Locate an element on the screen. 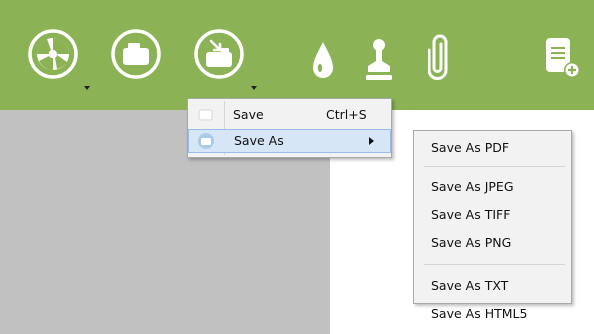  menu-item-label: Save is located at coordinates (248, 114).